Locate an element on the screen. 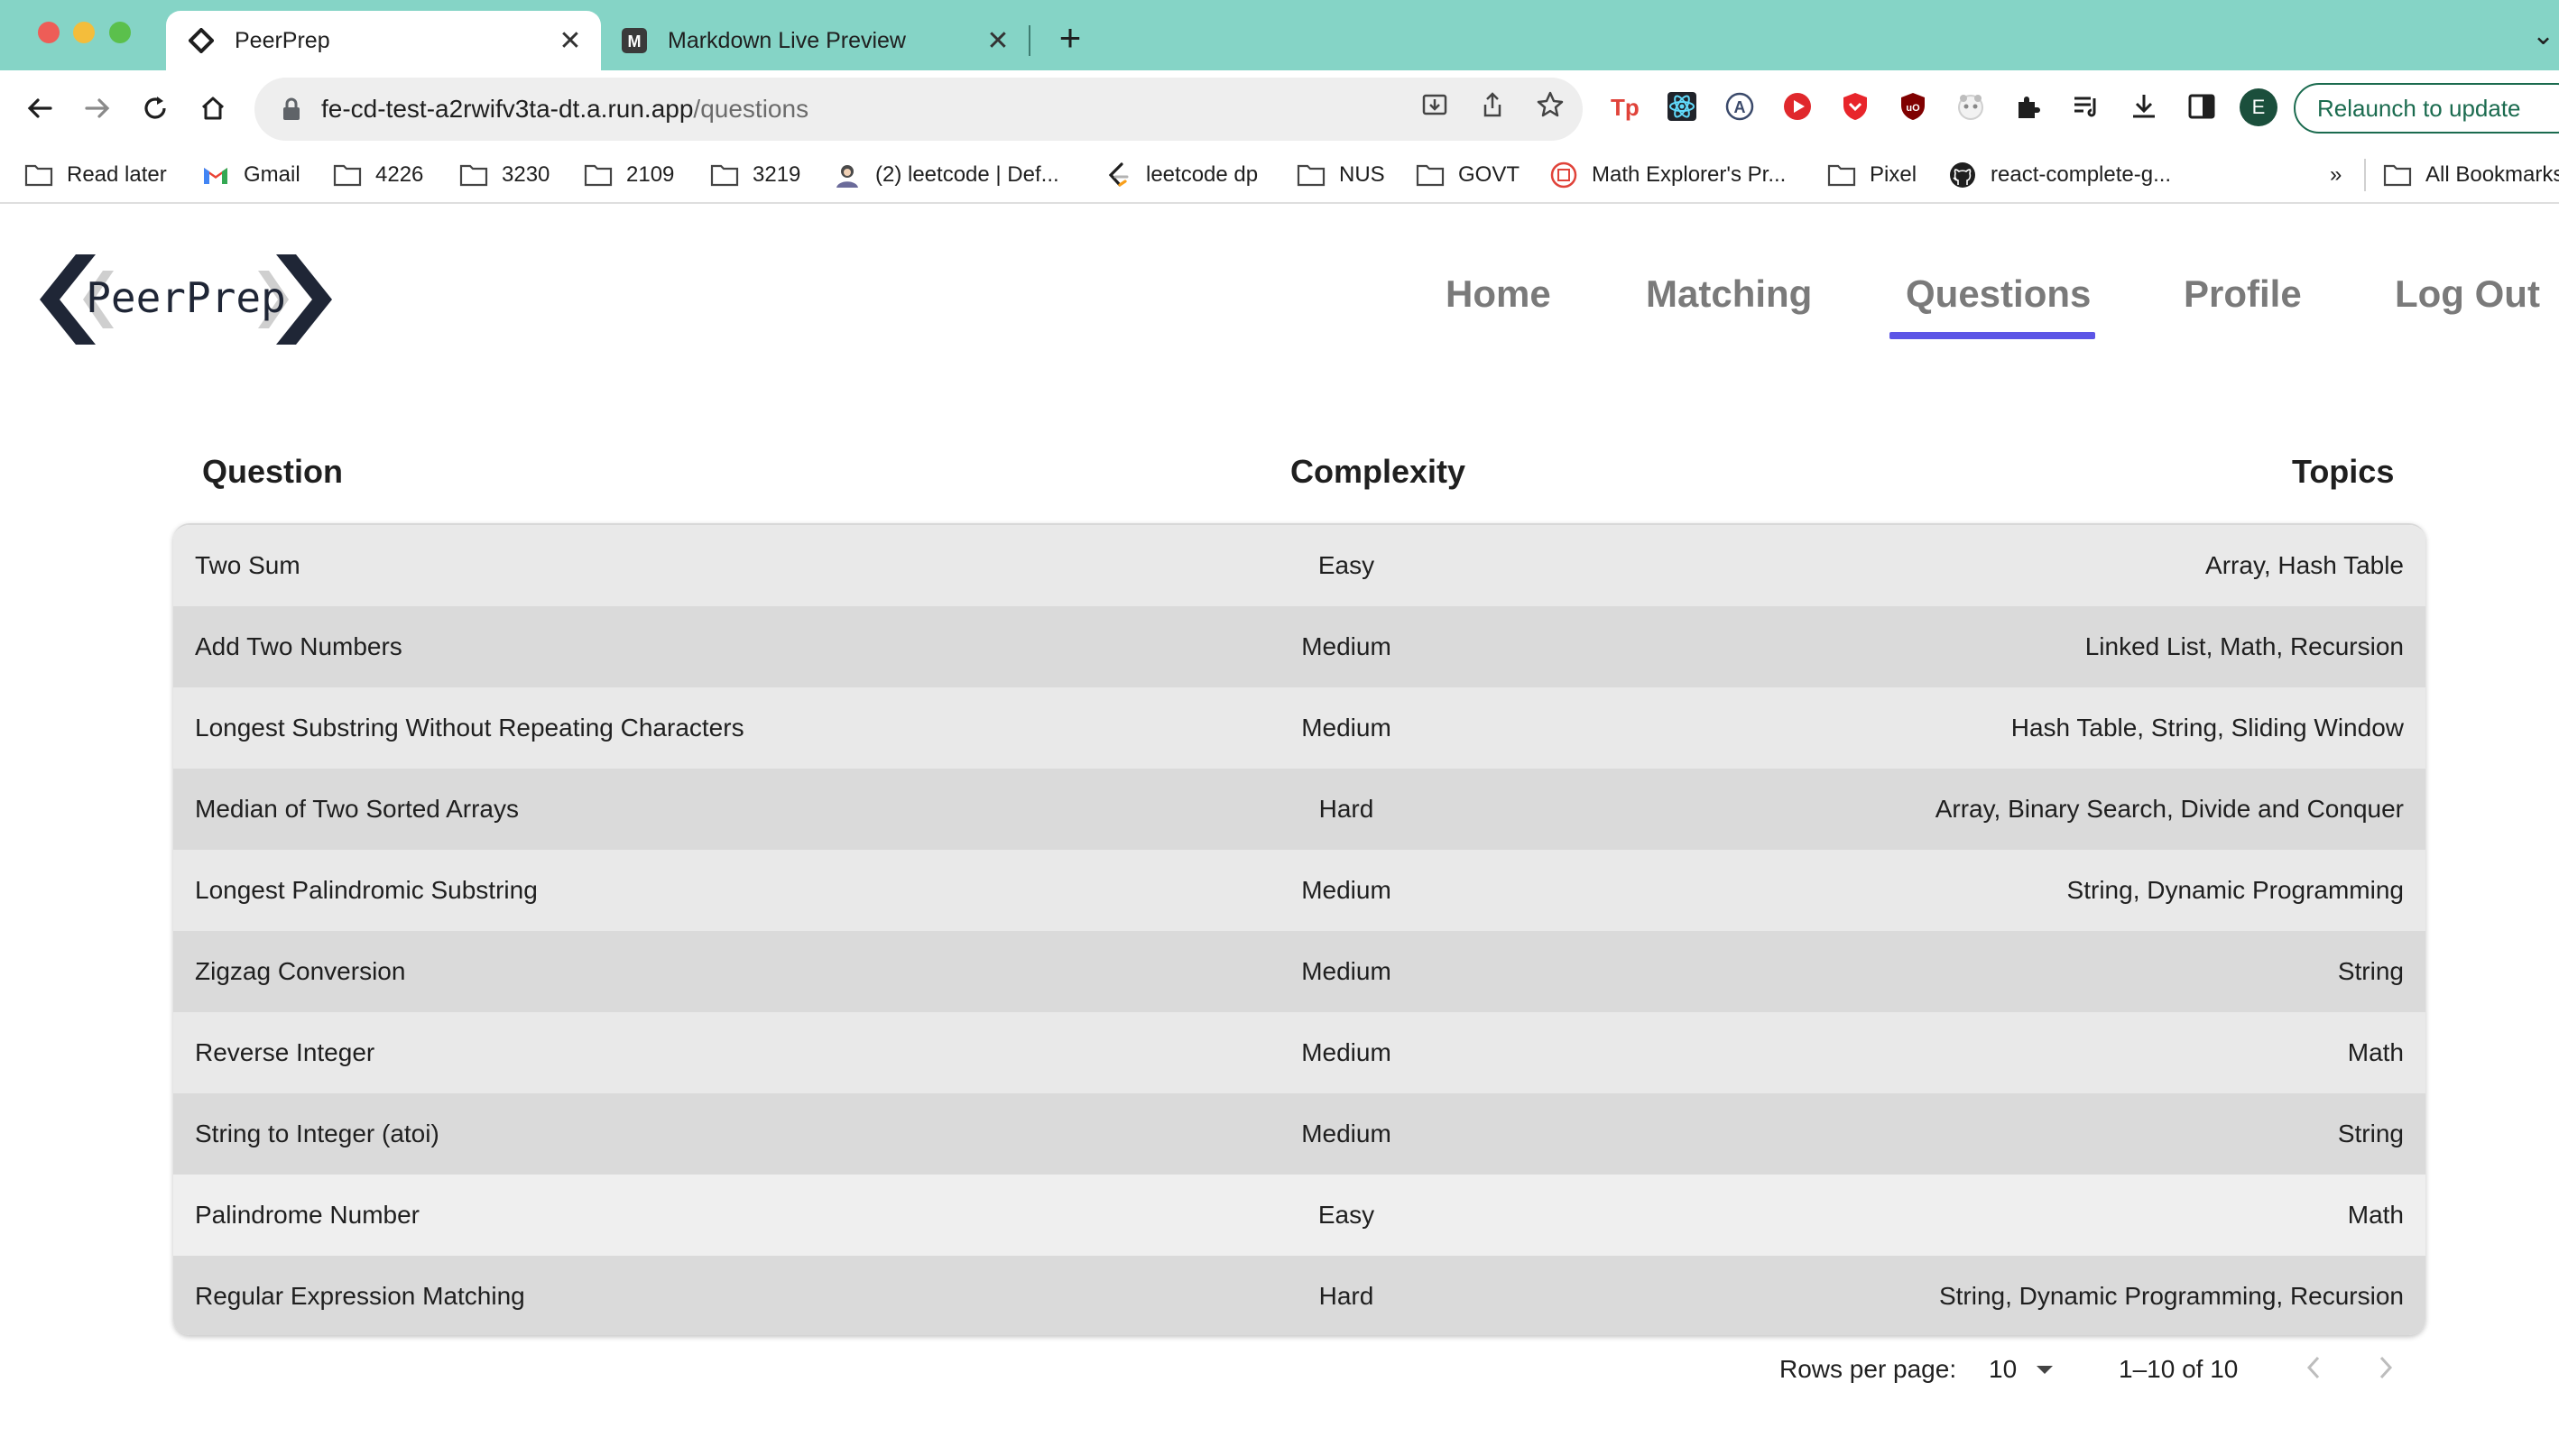 The image size is (2559, 1456). svg-text: M is located at coordinates (635, 41).